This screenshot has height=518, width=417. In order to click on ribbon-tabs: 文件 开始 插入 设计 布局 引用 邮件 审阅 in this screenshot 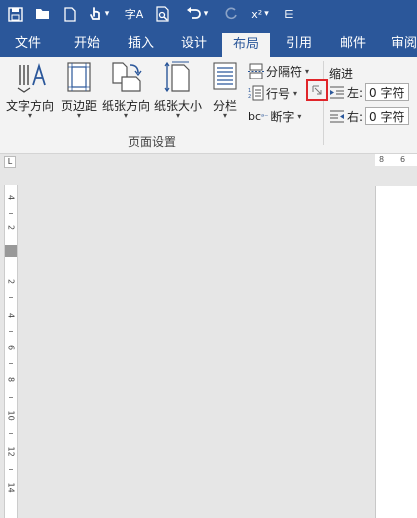, I will do `click(208, 43)`.